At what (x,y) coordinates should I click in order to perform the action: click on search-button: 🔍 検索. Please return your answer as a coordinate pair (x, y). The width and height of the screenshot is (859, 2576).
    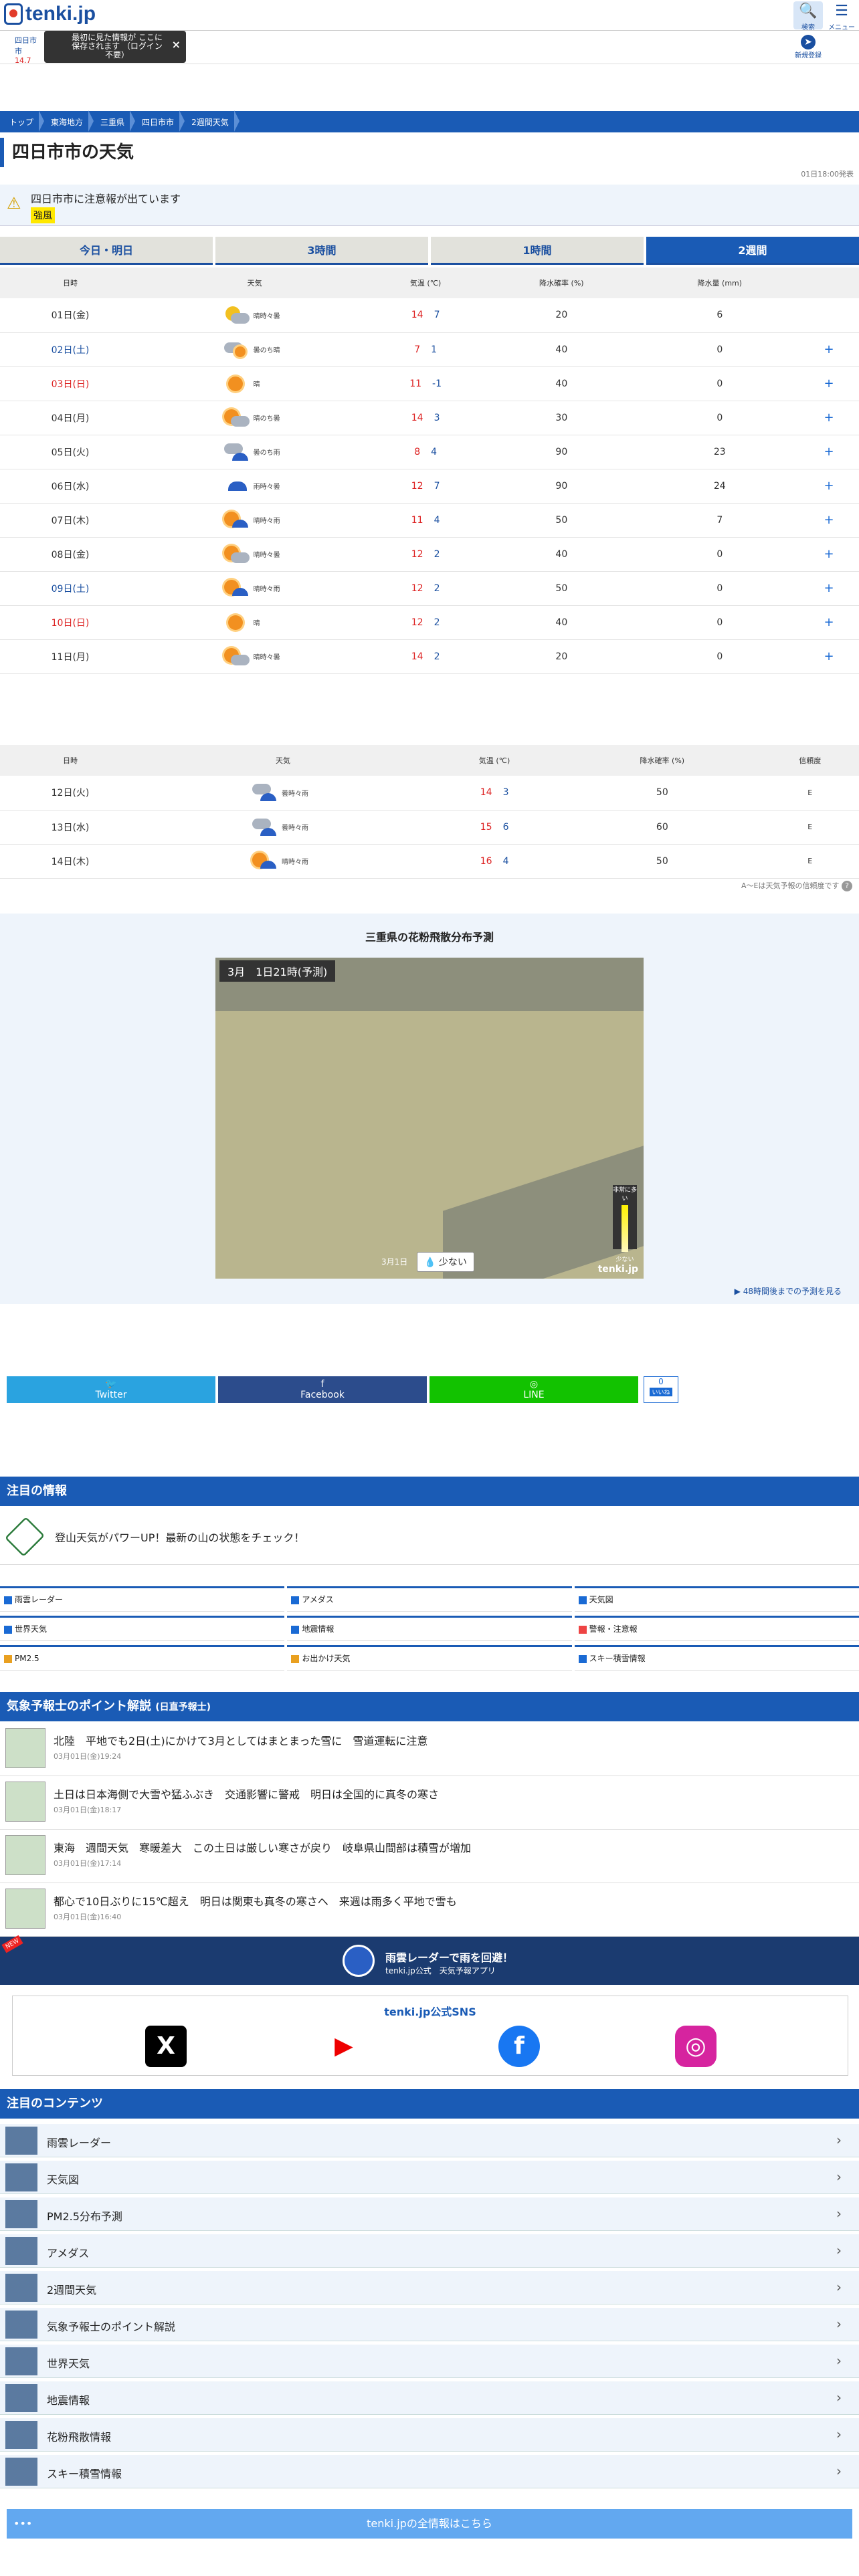
    Looking at the image, I should click on (808, 16).